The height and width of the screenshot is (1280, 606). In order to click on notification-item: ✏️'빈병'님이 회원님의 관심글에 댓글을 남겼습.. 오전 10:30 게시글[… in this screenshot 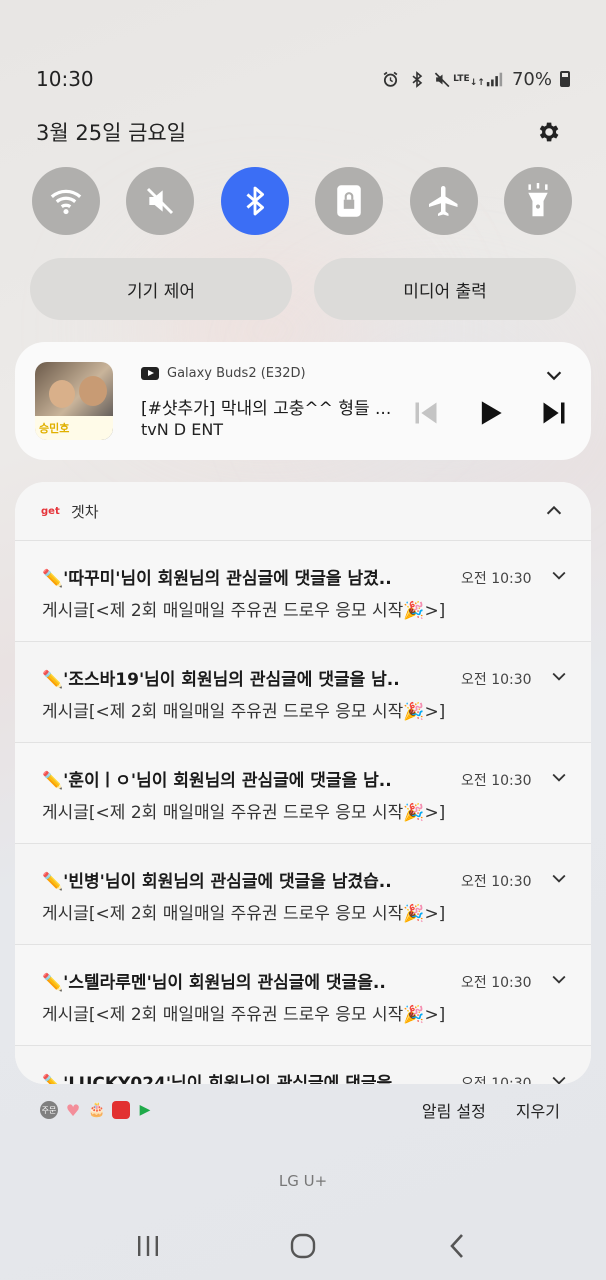, I will do `click(303, 893)`.